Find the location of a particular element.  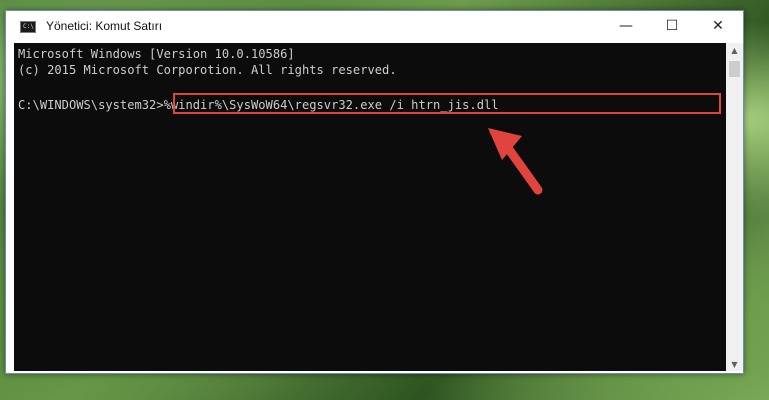

title-bar: C:\ Yönetici: Komut Satırı — ☐ ✕ is located at coordinates (374, 27).